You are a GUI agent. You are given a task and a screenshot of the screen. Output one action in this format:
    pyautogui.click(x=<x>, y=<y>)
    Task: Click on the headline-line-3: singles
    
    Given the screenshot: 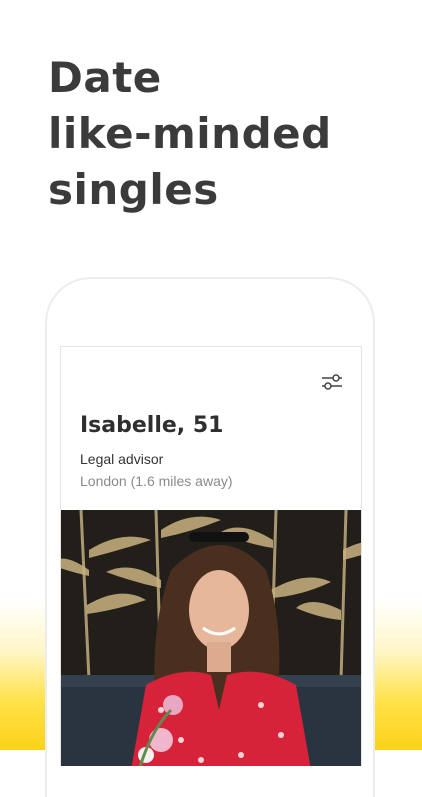 What is the action you would take?
    pyautogui.click(x=133, y=189)
    